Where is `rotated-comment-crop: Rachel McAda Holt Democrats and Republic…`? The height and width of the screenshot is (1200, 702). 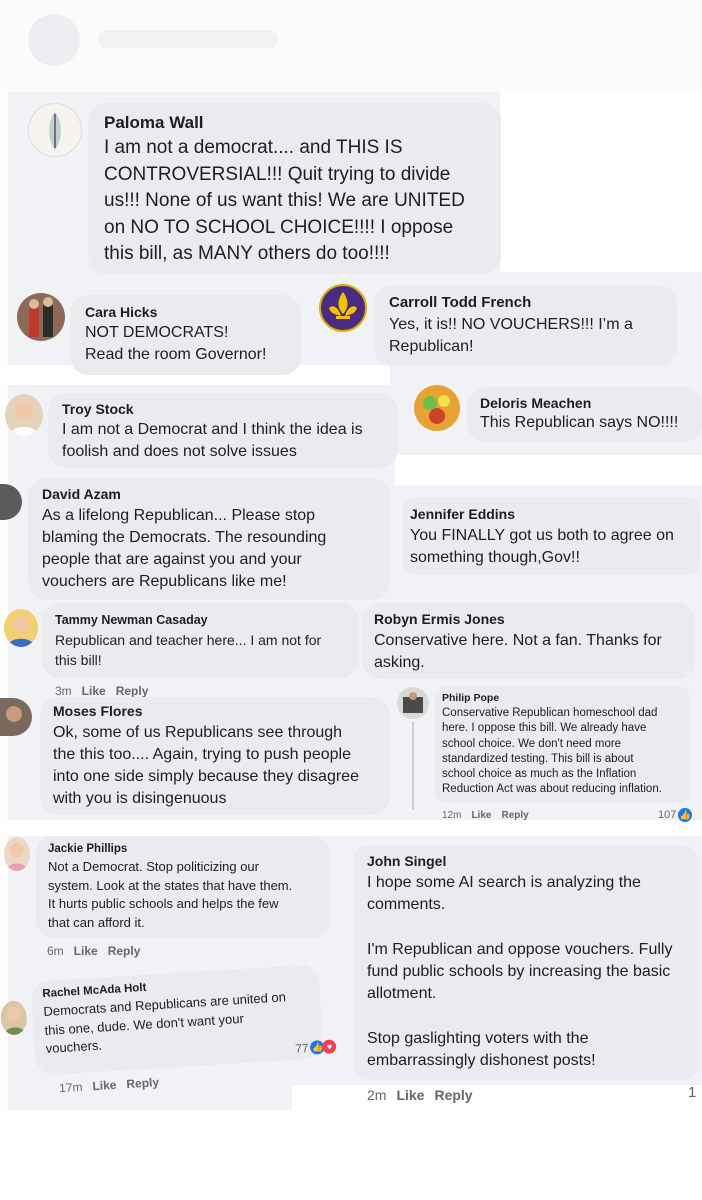 rotated-comment-crop: Rachel McAda Holt Democrats and Republic… is located at coordinates (170, 1021).